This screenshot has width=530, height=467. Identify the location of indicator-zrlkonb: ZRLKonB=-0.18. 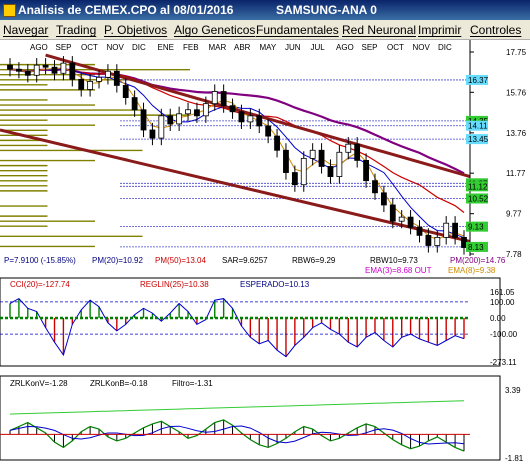
(119, 383).